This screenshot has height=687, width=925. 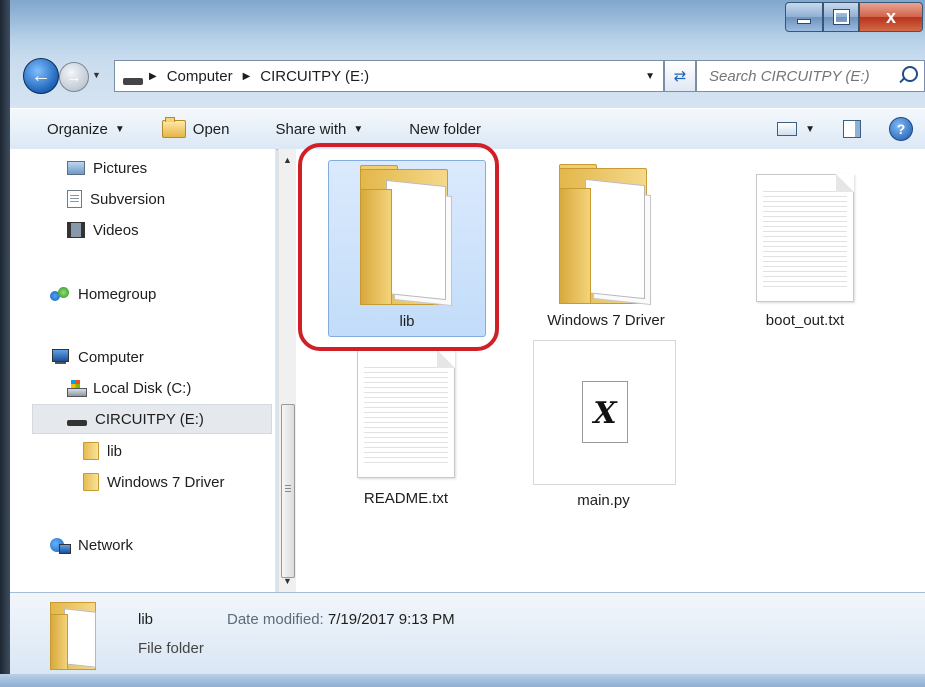 I want to click on python-file-icon: X, so click(x=605, y=412).